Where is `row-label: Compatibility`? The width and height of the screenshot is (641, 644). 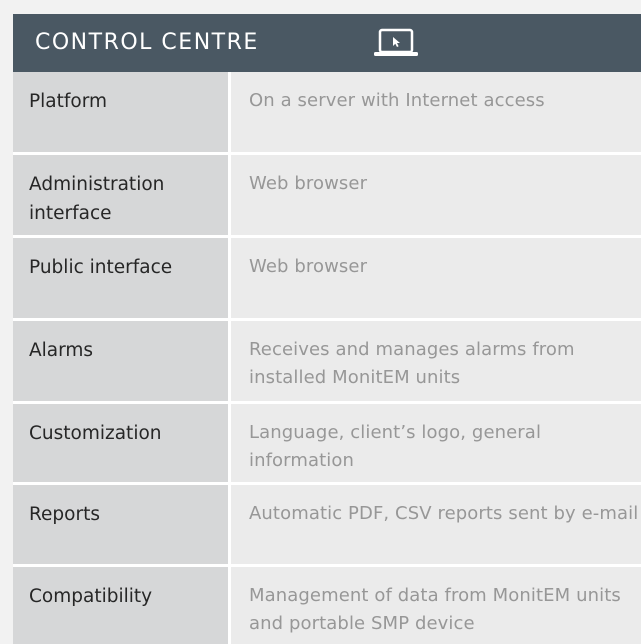
row-label: Compatibility is located at coordinates (122, 605).